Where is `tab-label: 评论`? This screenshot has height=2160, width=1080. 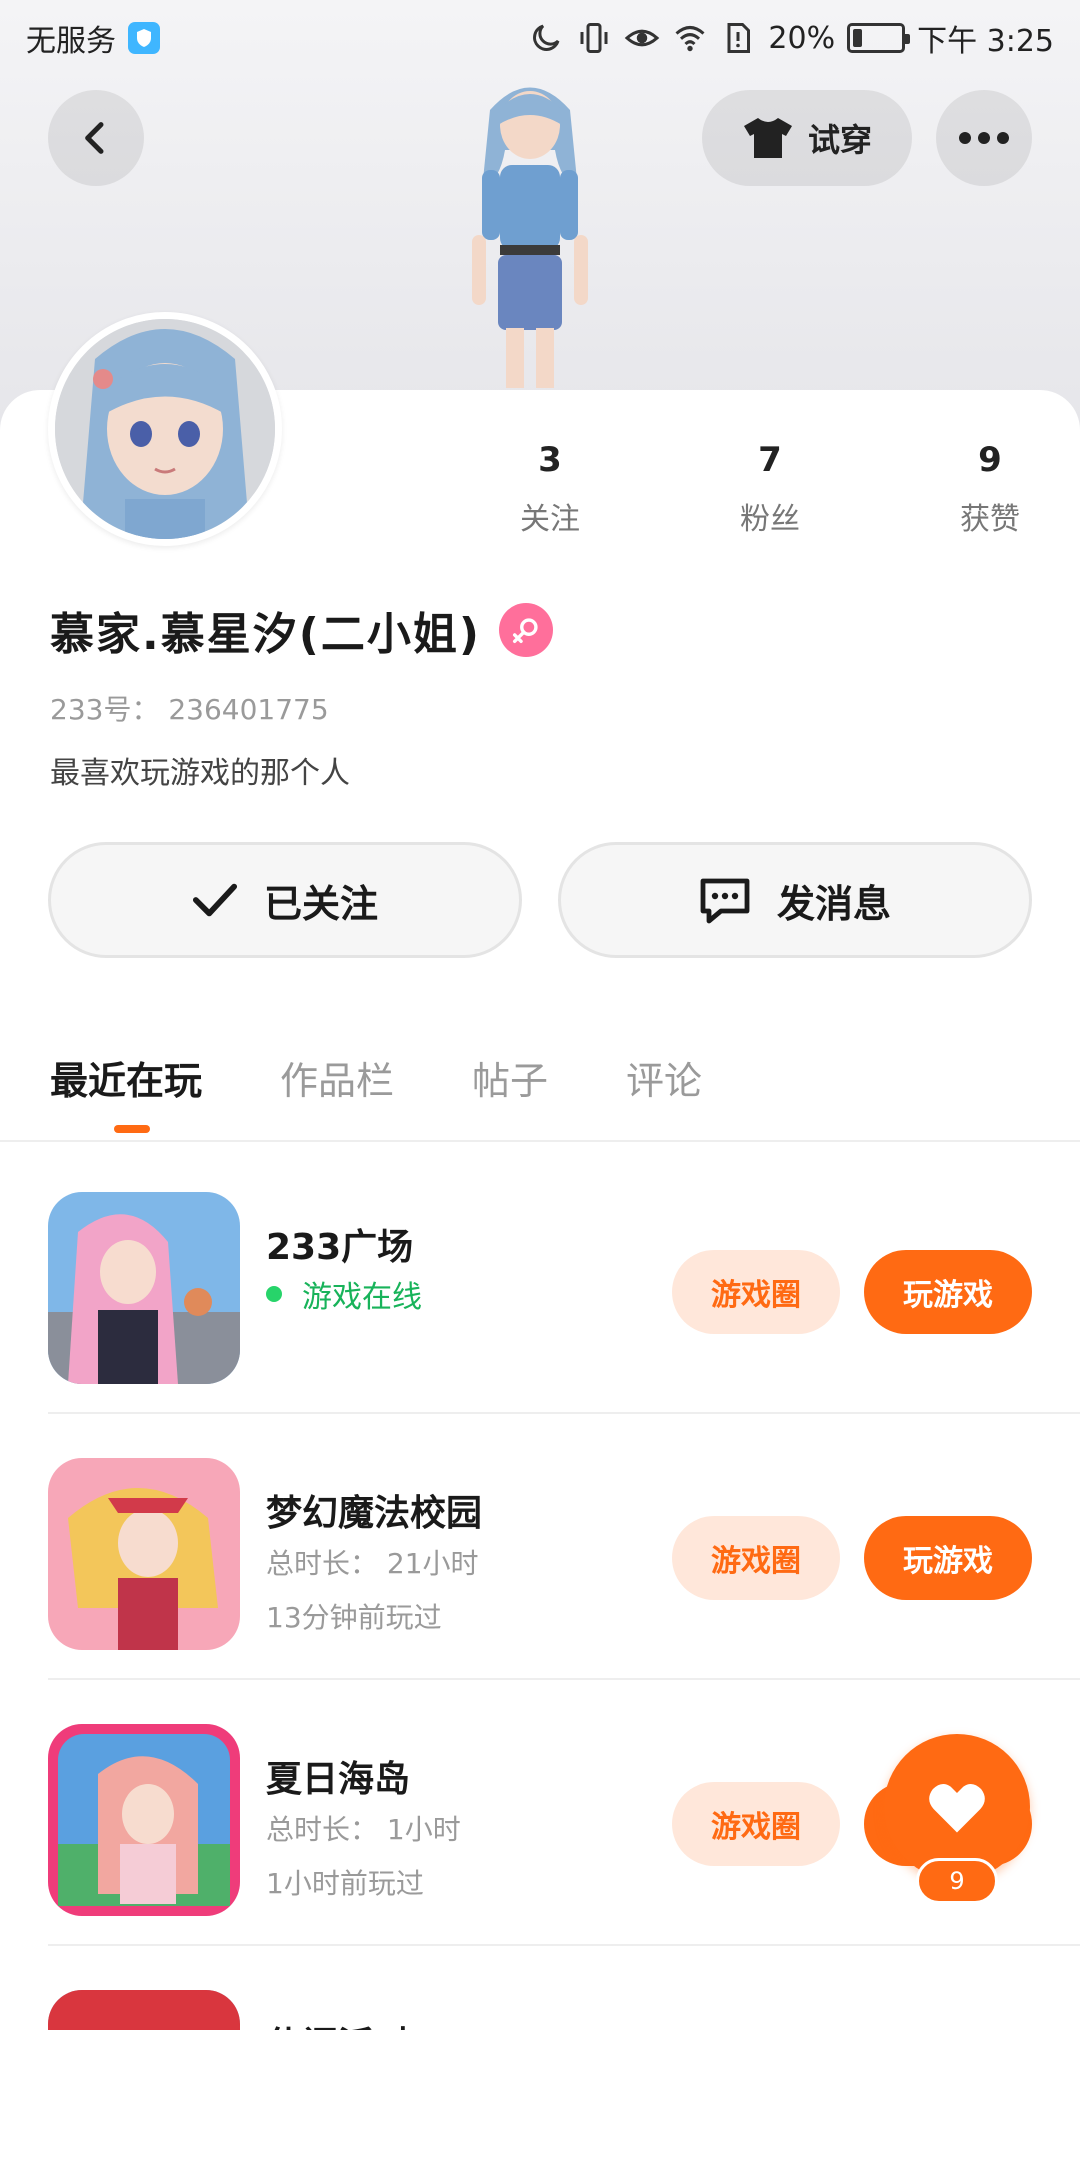
tab-label: 评论 is located at coordinates (664, 1081).